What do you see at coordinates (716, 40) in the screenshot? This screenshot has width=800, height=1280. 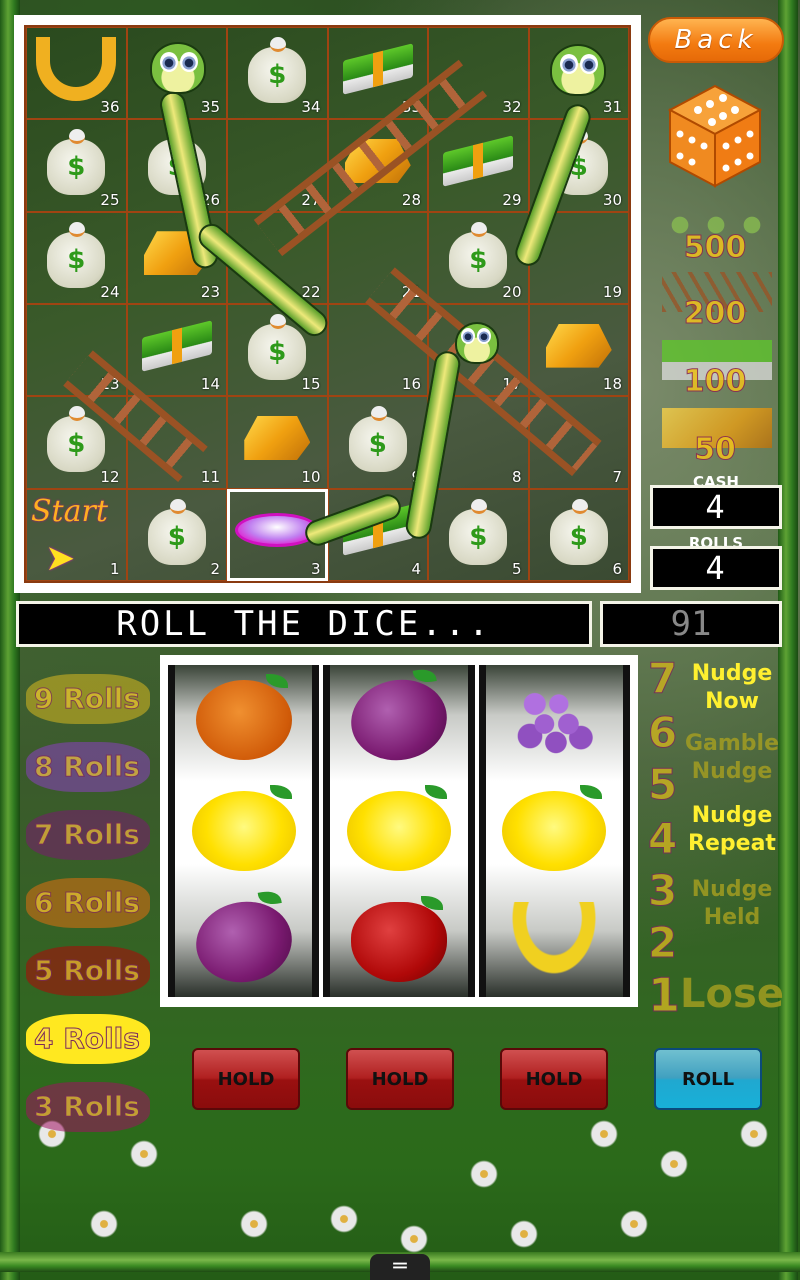 I see `back-button: Back` at bounding box center [716, 40].